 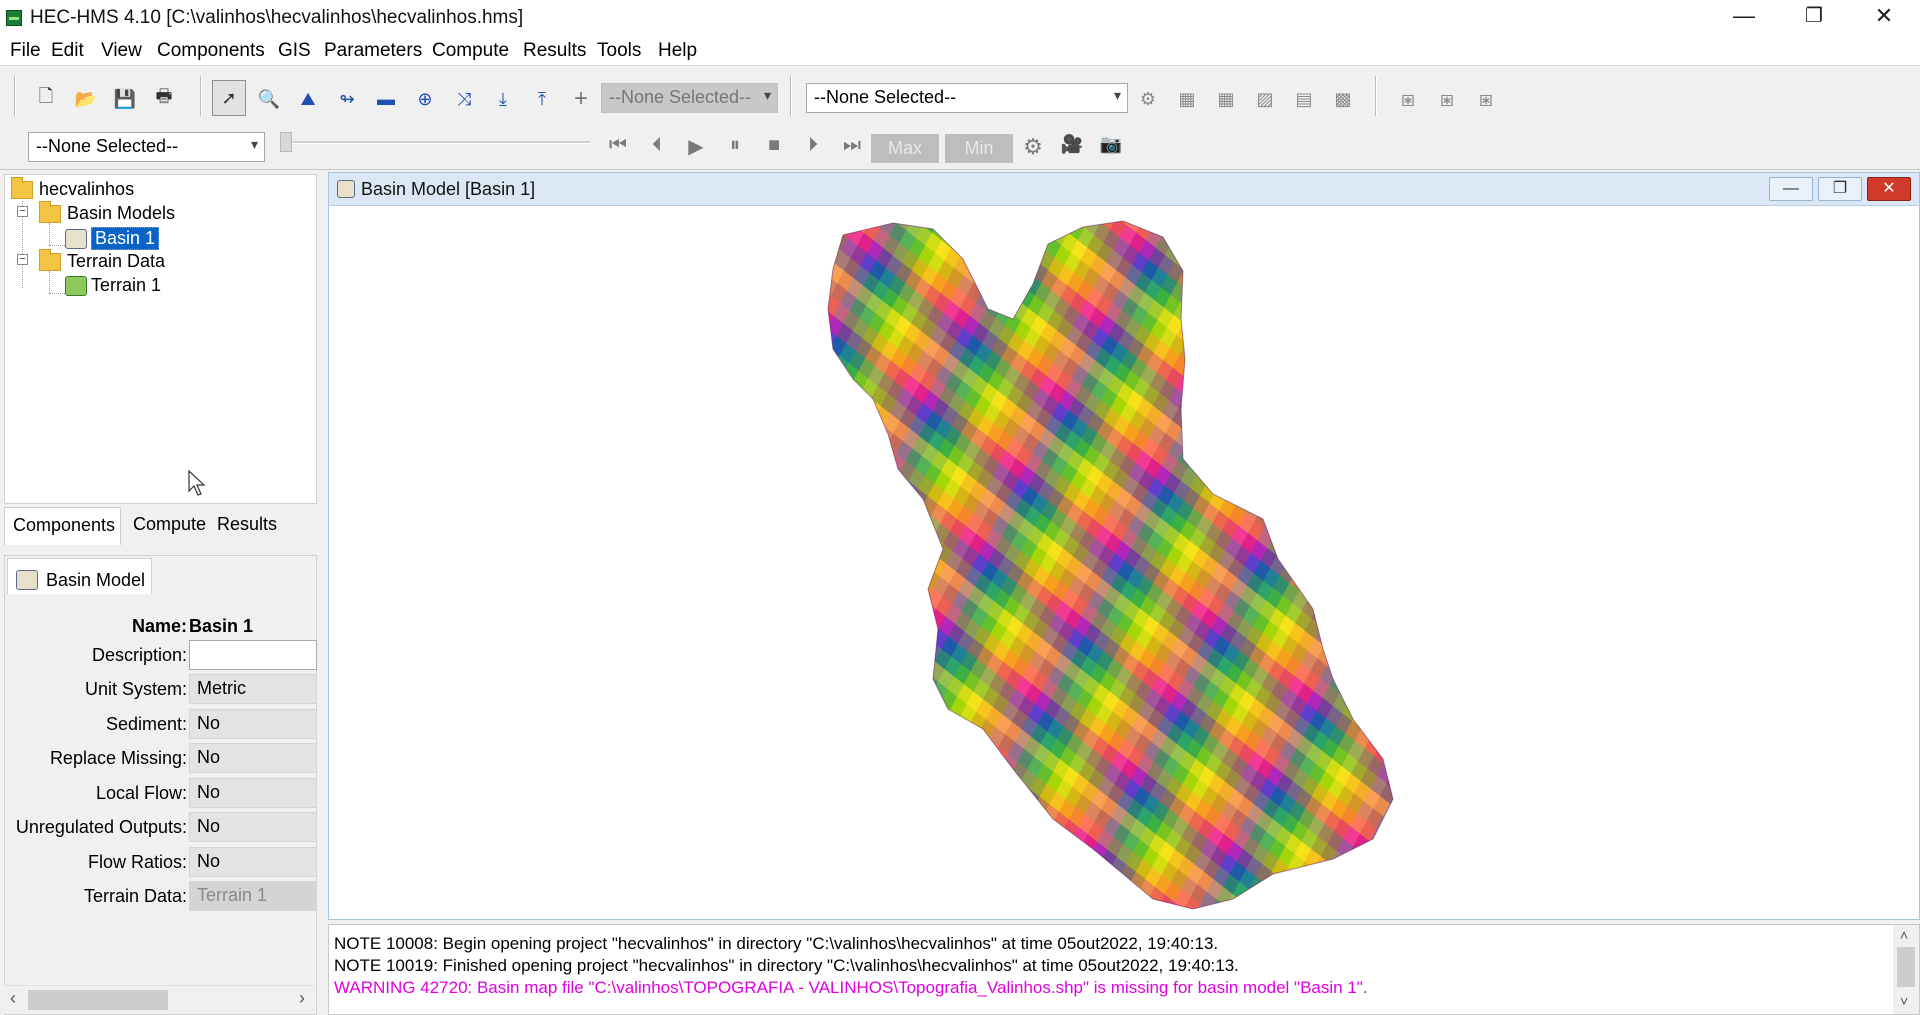 I want to click on animation-slider-thumb, so click(x=286, y=142).